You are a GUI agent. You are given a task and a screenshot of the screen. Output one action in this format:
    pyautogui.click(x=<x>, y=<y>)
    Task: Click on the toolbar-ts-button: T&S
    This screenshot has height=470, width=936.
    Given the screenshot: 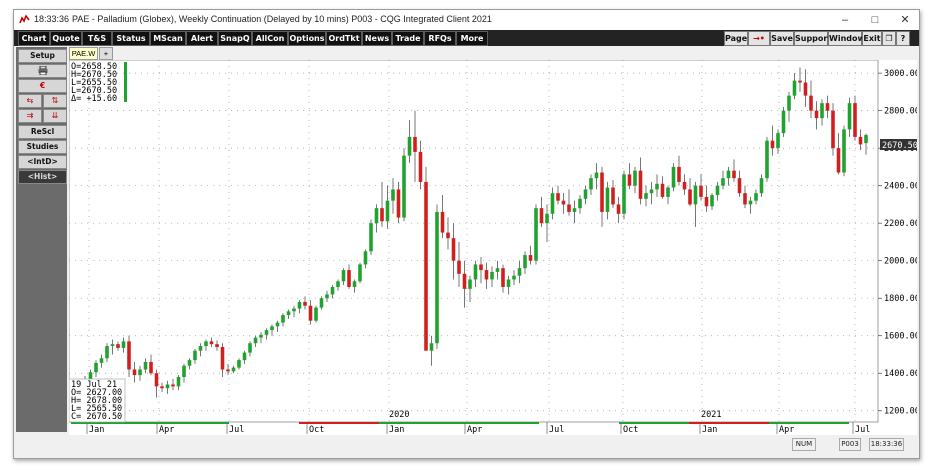 What is the action you would take?
    pyautogui.click(x=97, y=38)
    